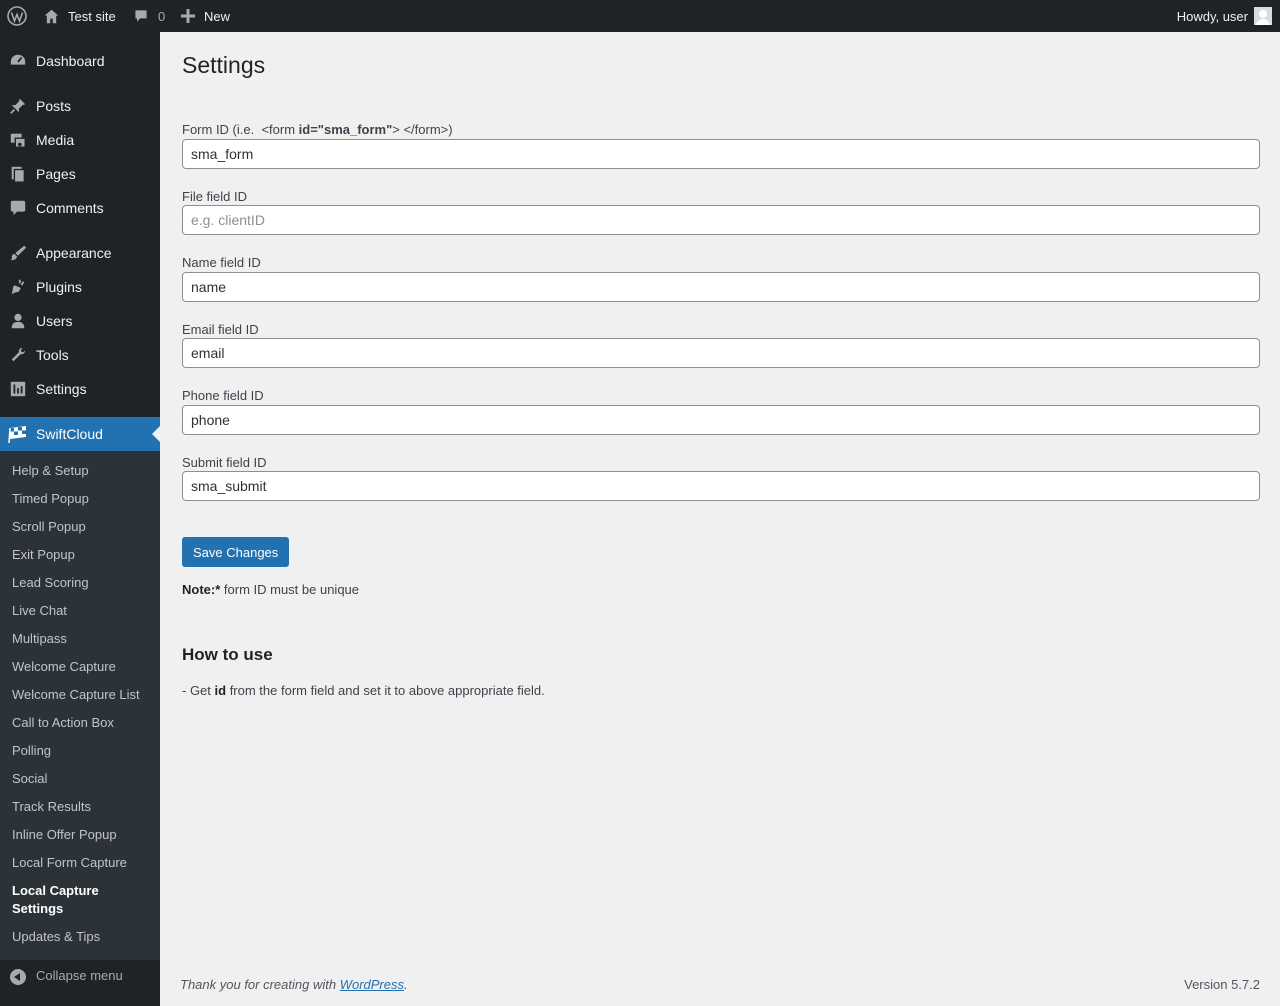 Image resolution: width=1280 pixels, height=1006 pixels. I want to click on sidebar-item-label: Media, so click(55, 140).